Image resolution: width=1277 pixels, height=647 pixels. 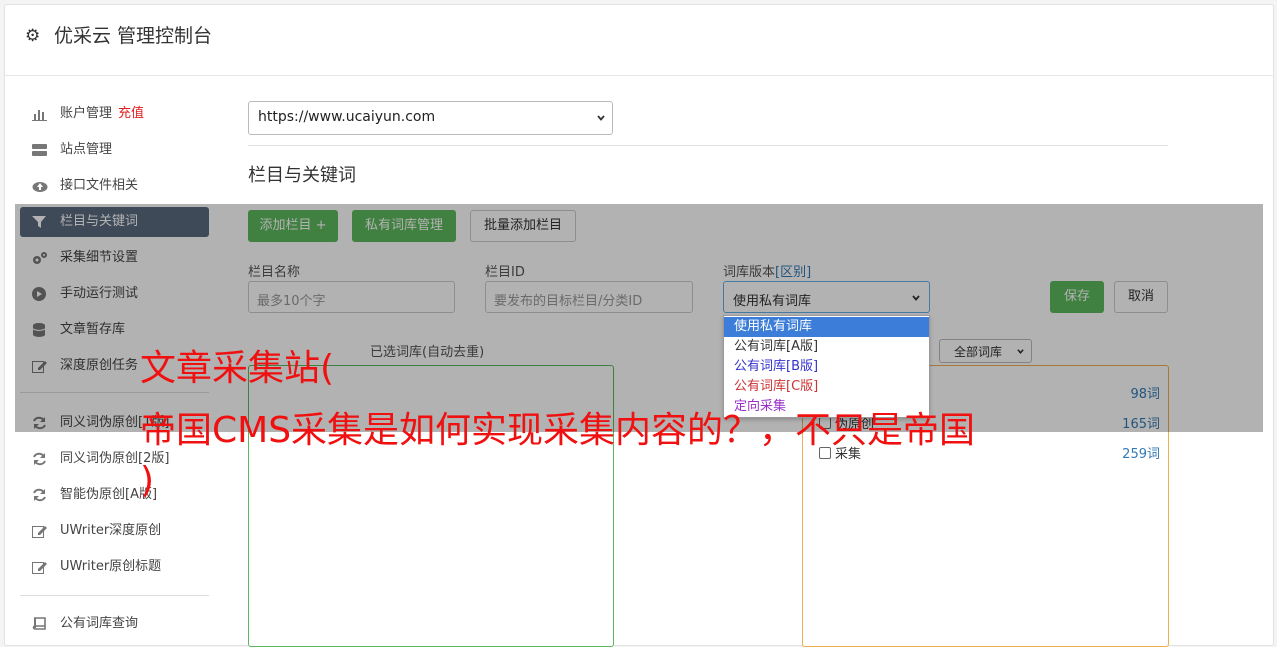 What do you see at coordinates (111, 530) in the screenshot?
I see `sidebar-item-label: UWriter深度原创` at bounding box center [111, 530].